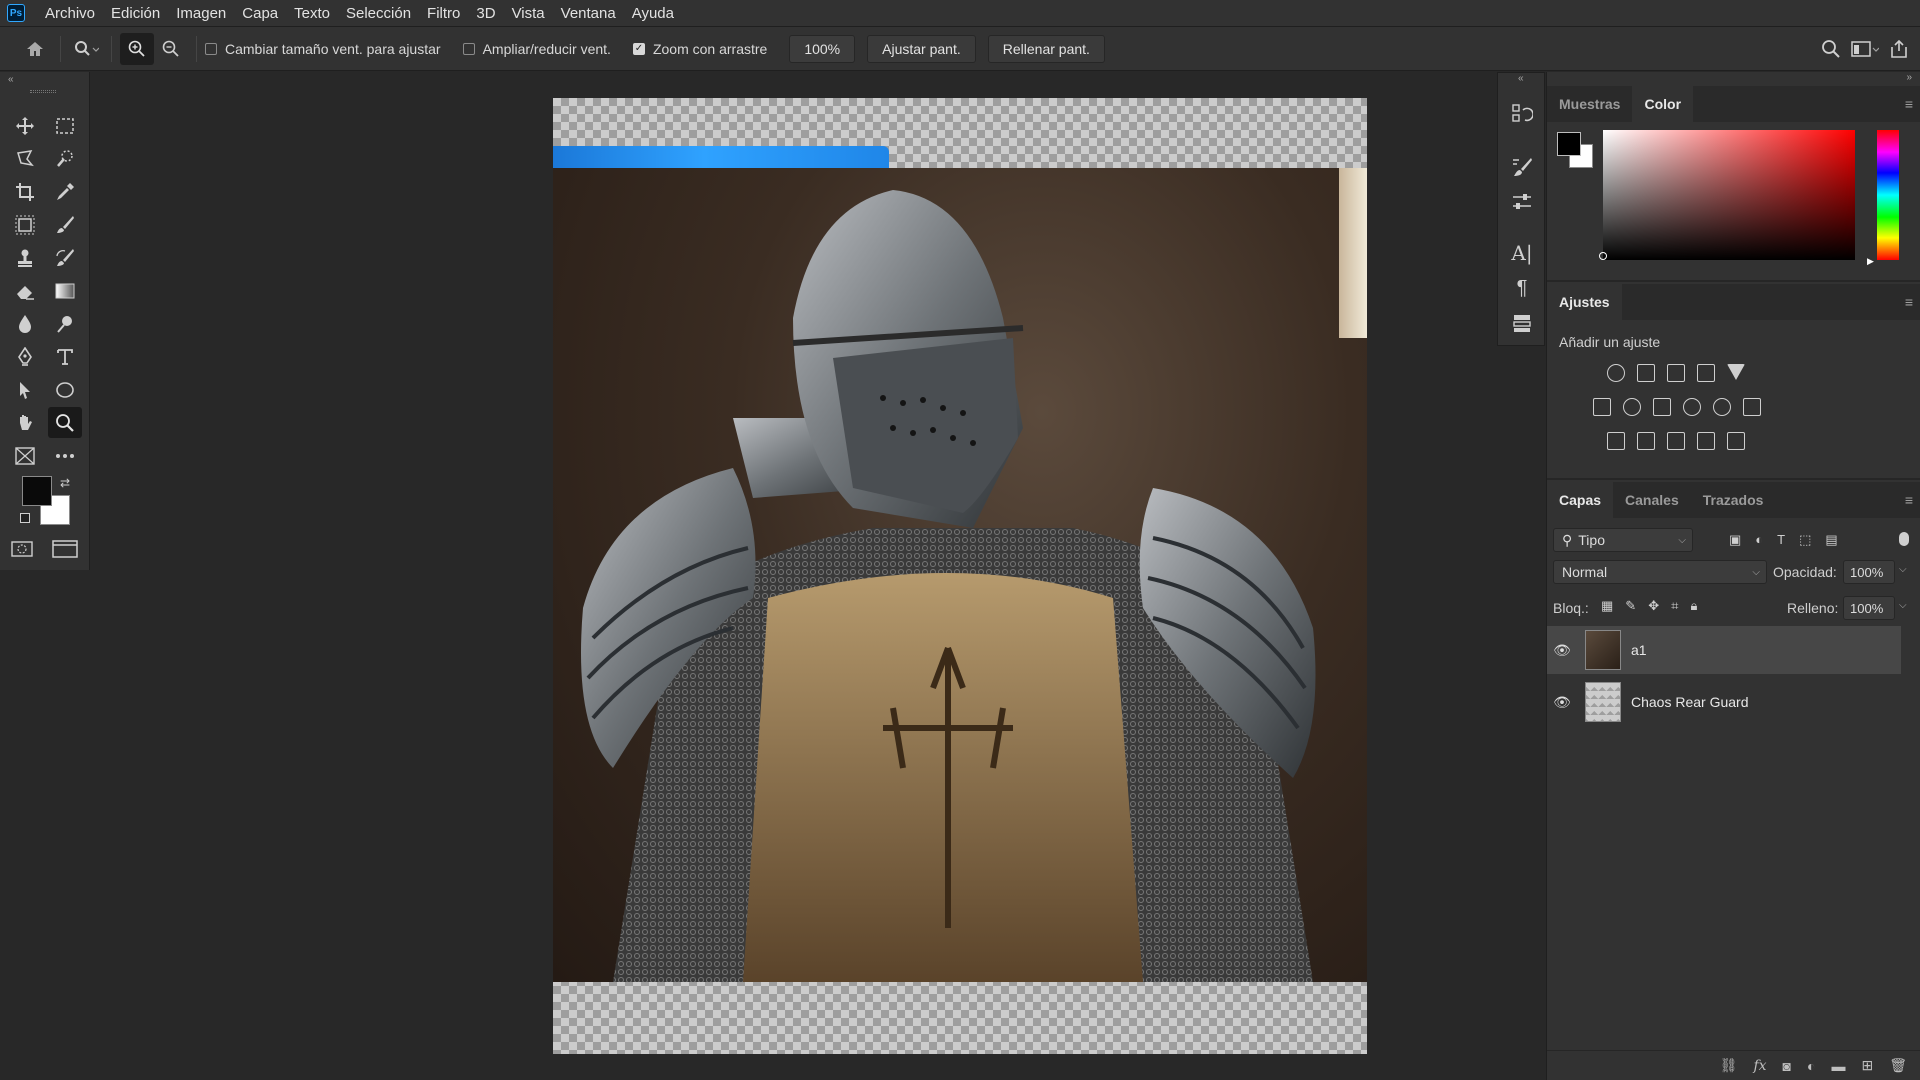 This screenshot has height=1080, width=1920. I want to click on add-mask-icon: ◙, so click(1787, 1066).